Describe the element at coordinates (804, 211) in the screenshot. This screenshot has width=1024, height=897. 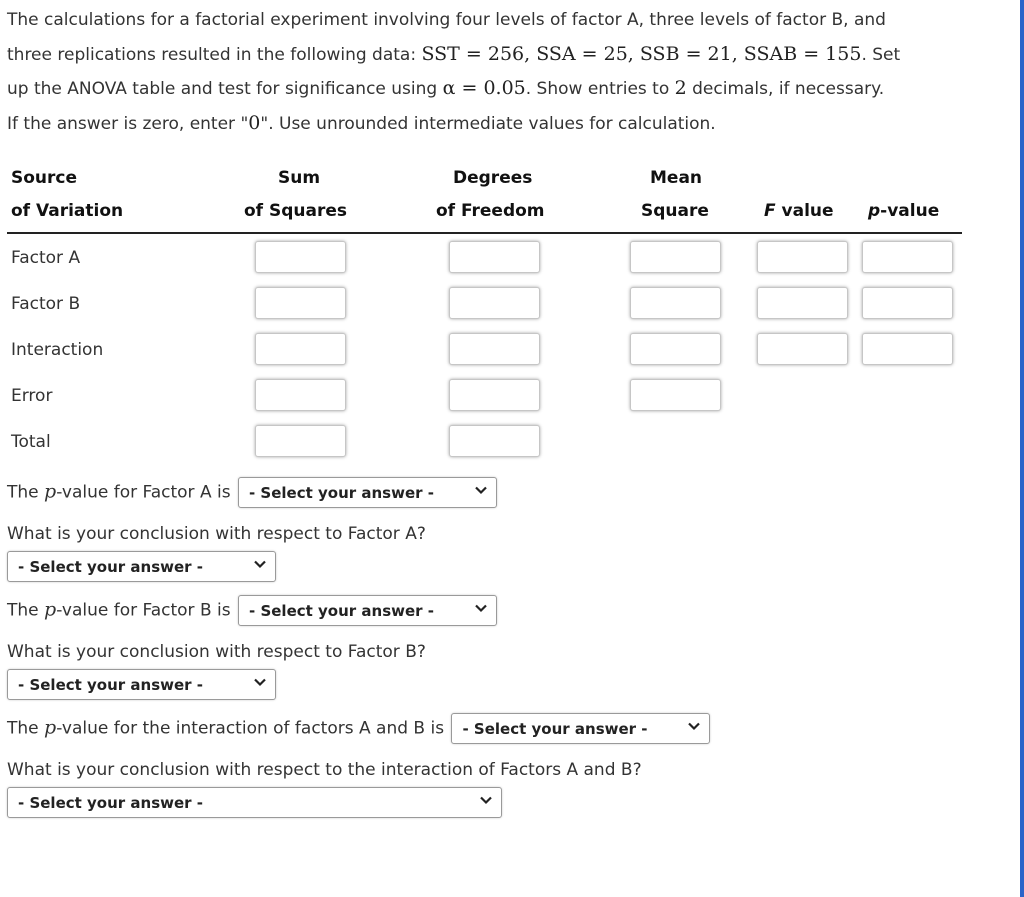
I see `f-label: value` at that location.